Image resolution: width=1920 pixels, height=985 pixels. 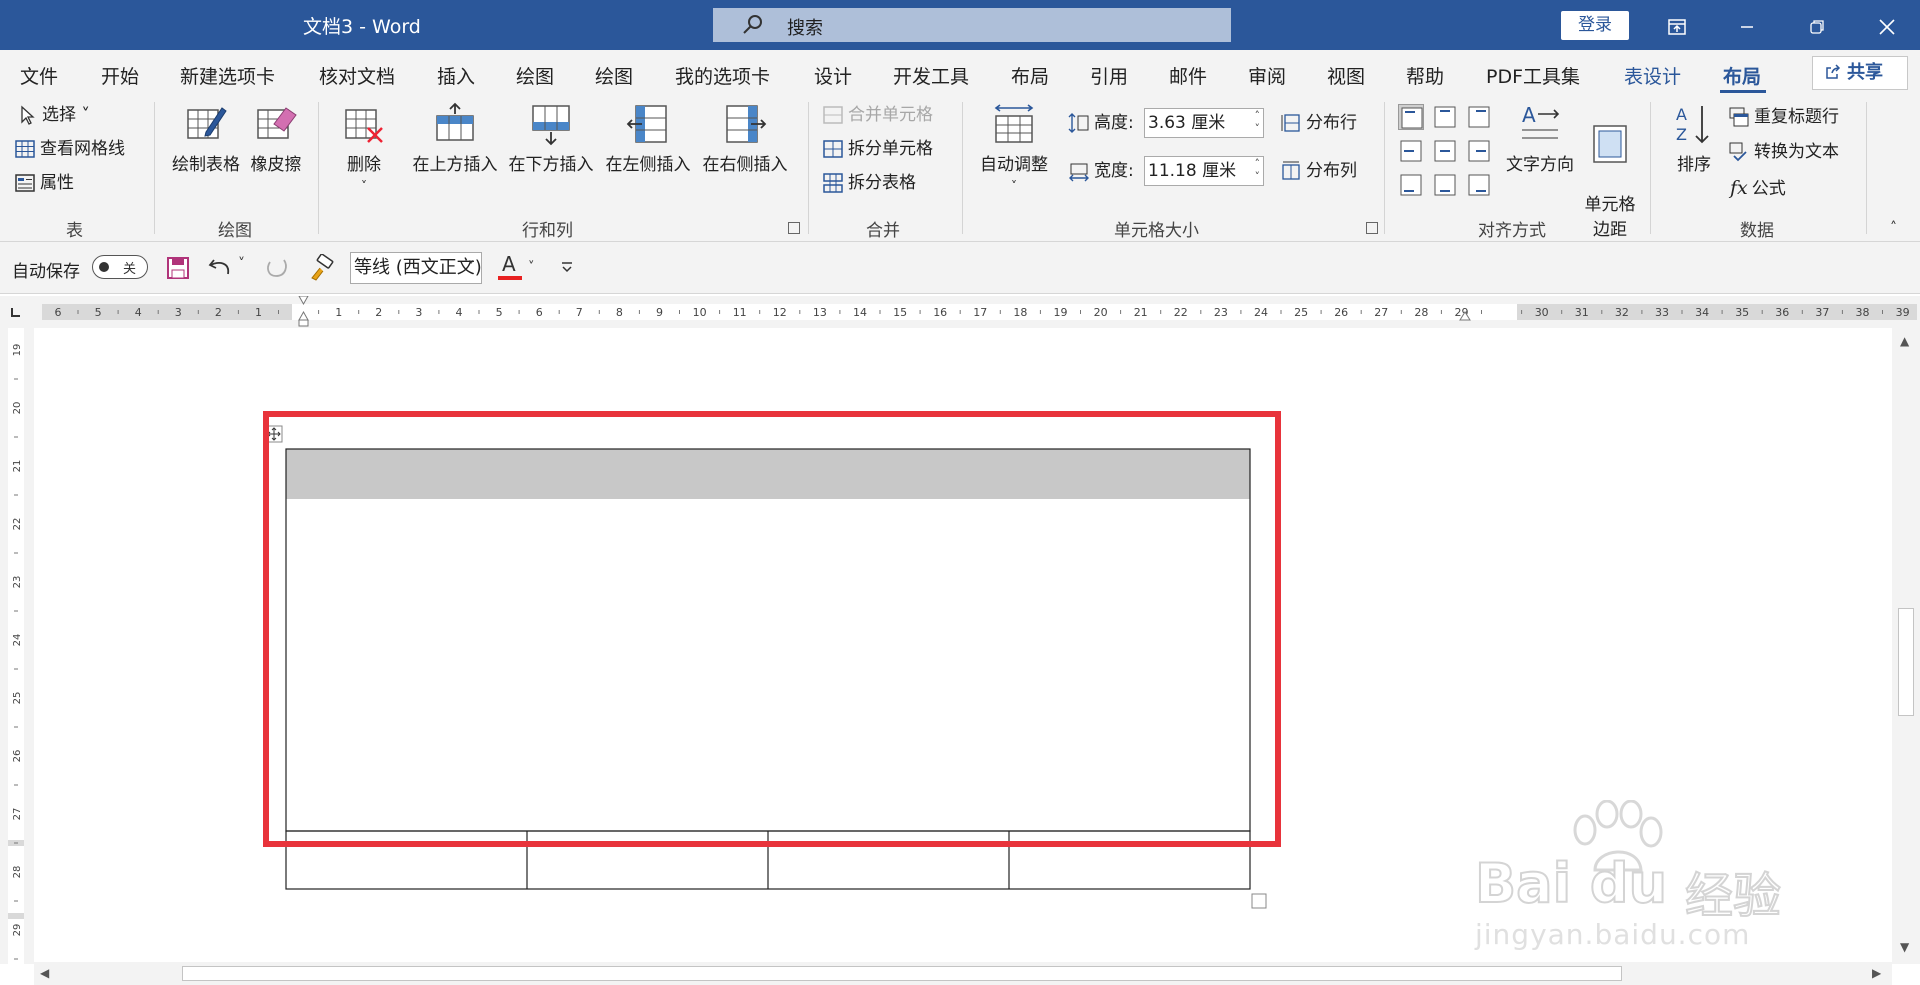 I want to click on properties-button: 属性, so click(x=44, y=183).